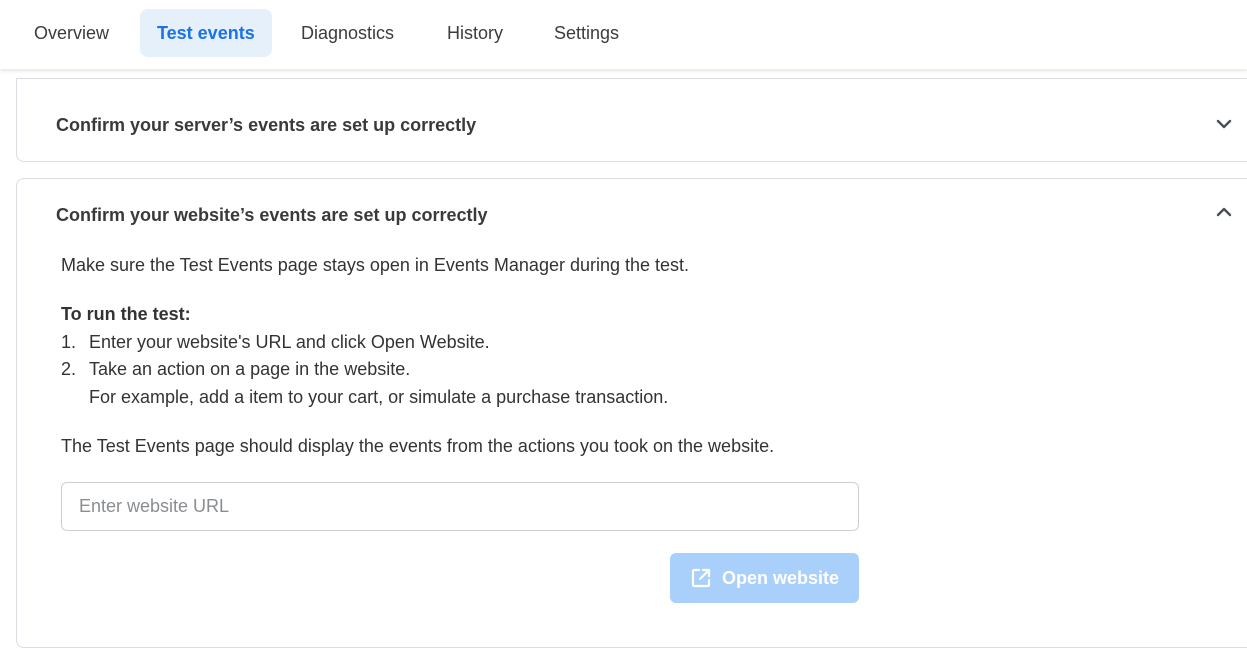  What do you see at coordinates (586, 33) in the screenshot?
I see `tab-settings: Settings` at bounding box center [586, 33].